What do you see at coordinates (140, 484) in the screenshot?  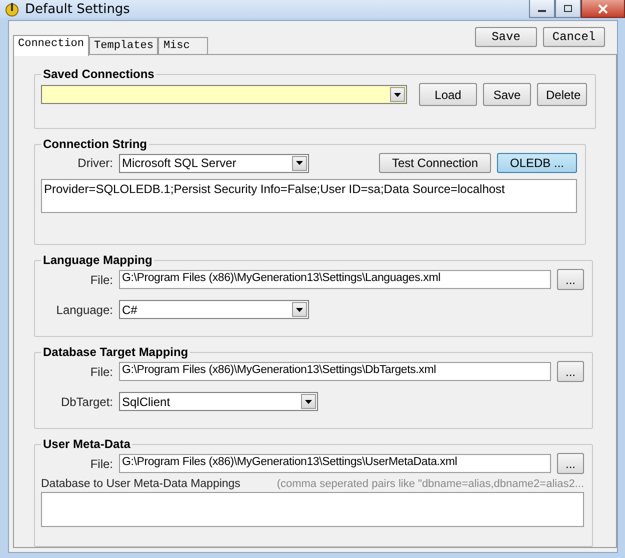 I see `field-label: Database to User Meta-Data Mappings` at bounding box center [140, 484].